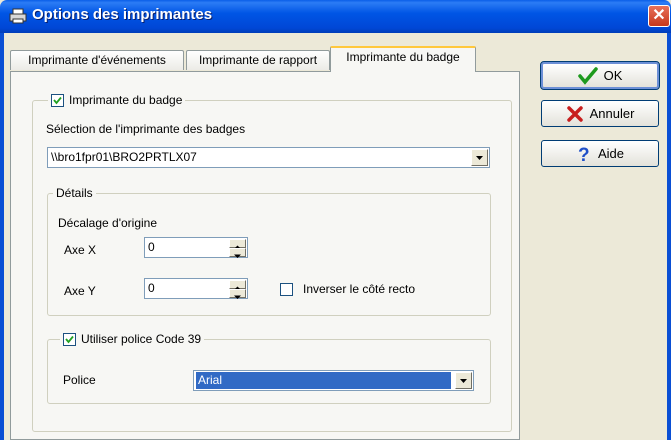  Describe the element at coordinates (80, 250) in the screenshot. I see `axis-x-label: Axe X` at that location.